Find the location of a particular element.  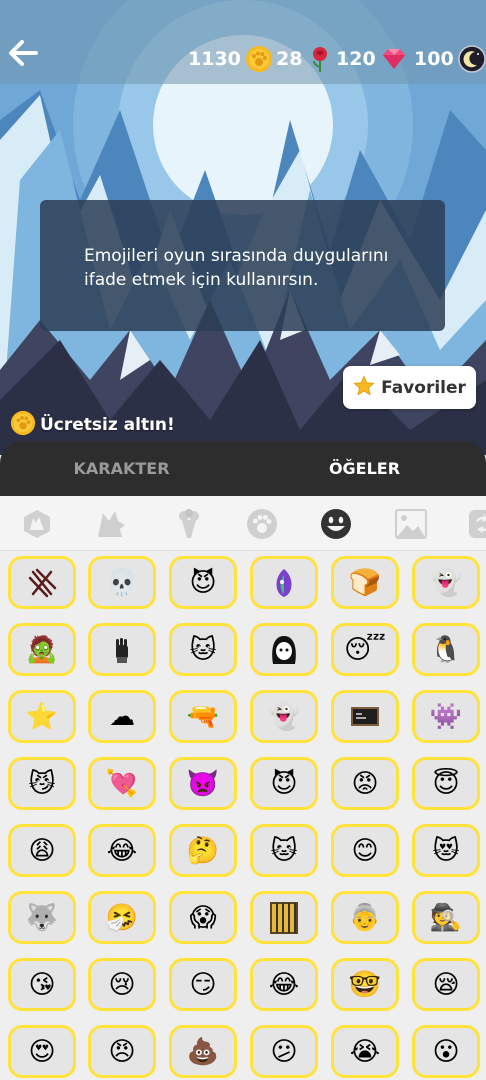

sneezing-face-icon: 🤧 is located at coordinates (122, 917).